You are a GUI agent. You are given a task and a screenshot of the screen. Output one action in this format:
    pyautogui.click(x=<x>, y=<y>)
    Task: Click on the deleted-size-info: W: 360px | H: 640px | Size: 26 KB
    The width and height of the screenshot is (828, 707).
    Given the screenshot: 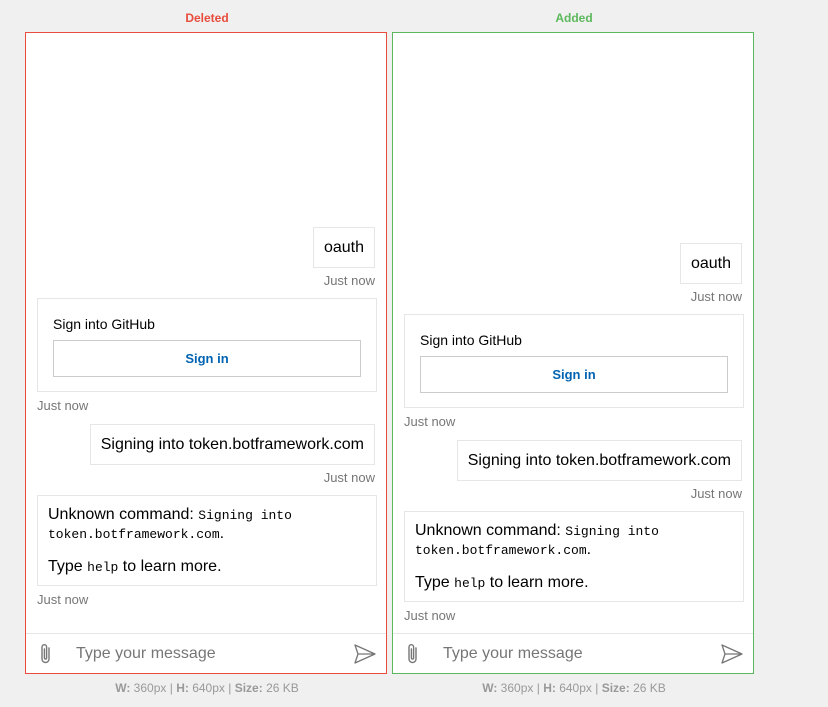 What is the action you would take?
    pyautogui.click(x=207, y=688)
    